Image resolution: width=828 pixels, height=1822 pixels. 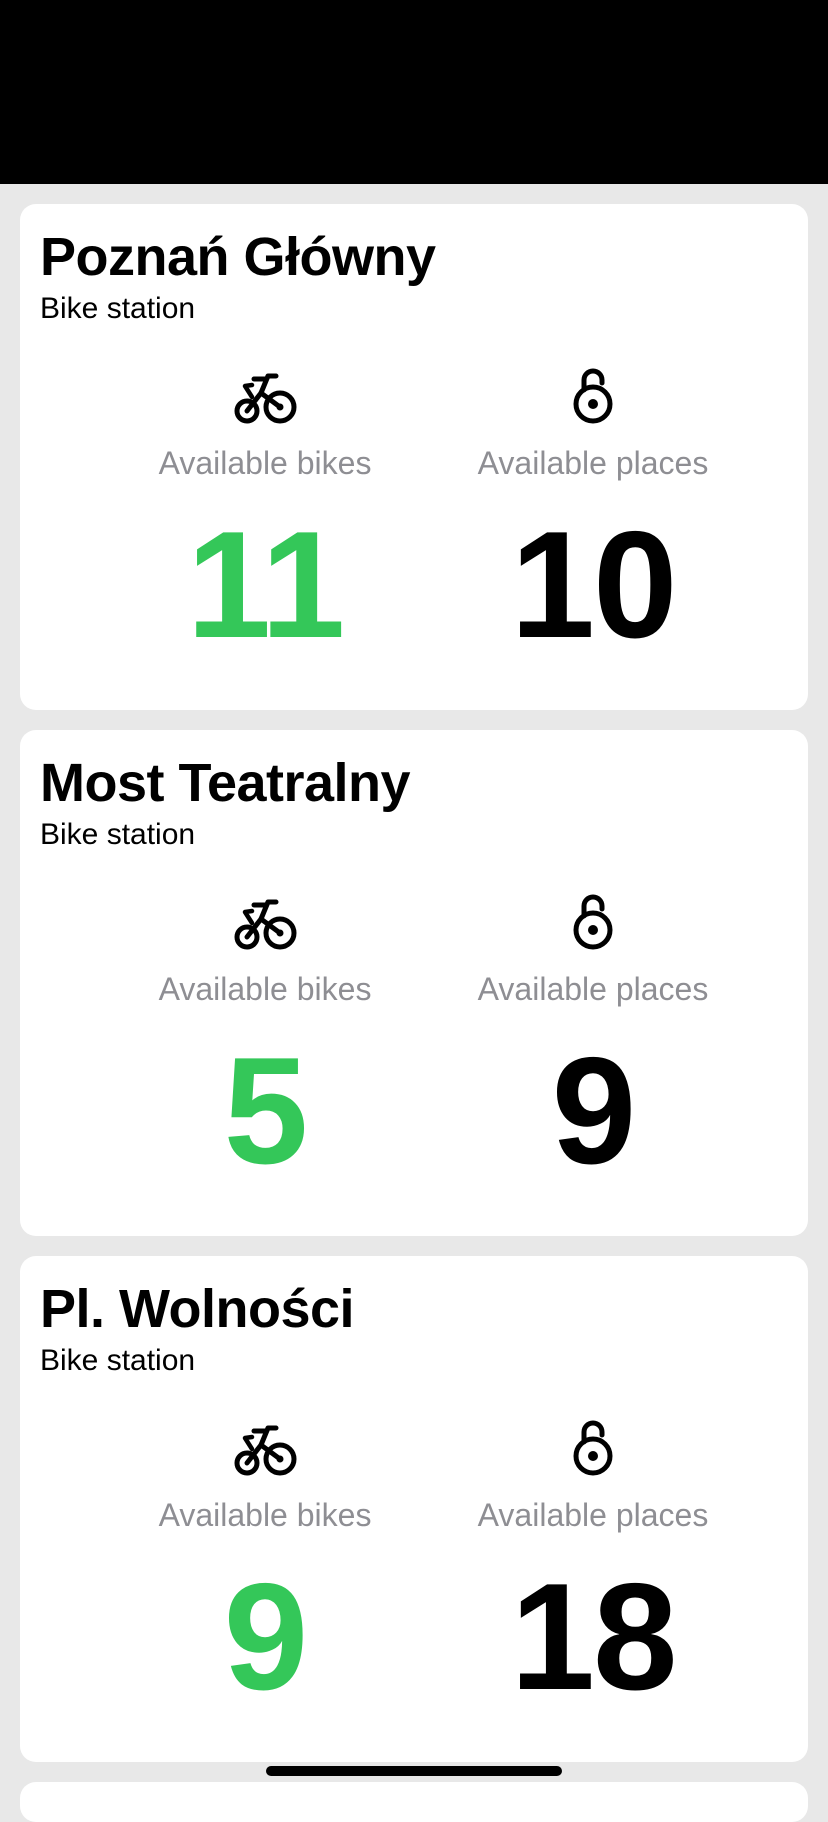 I want to click on available-bikes-stat: Available bikes 11, so click(x=265, y=529).